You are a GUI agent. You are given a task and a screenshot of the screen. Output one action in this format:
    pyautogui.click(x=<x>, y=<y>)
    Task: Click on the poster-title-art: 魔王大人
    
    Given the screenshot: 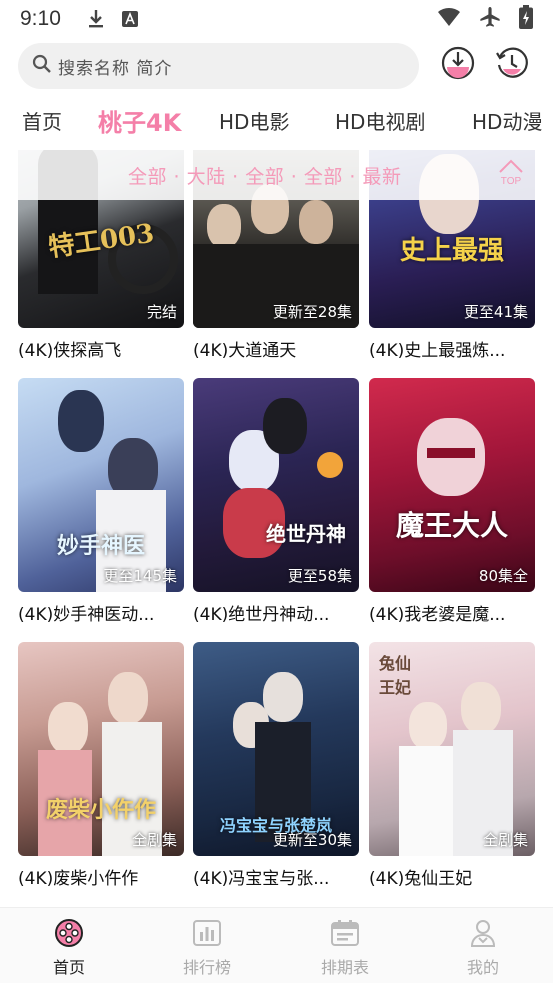 What is the action you would take?
    pyautogui.click(x=451, y=525)
    